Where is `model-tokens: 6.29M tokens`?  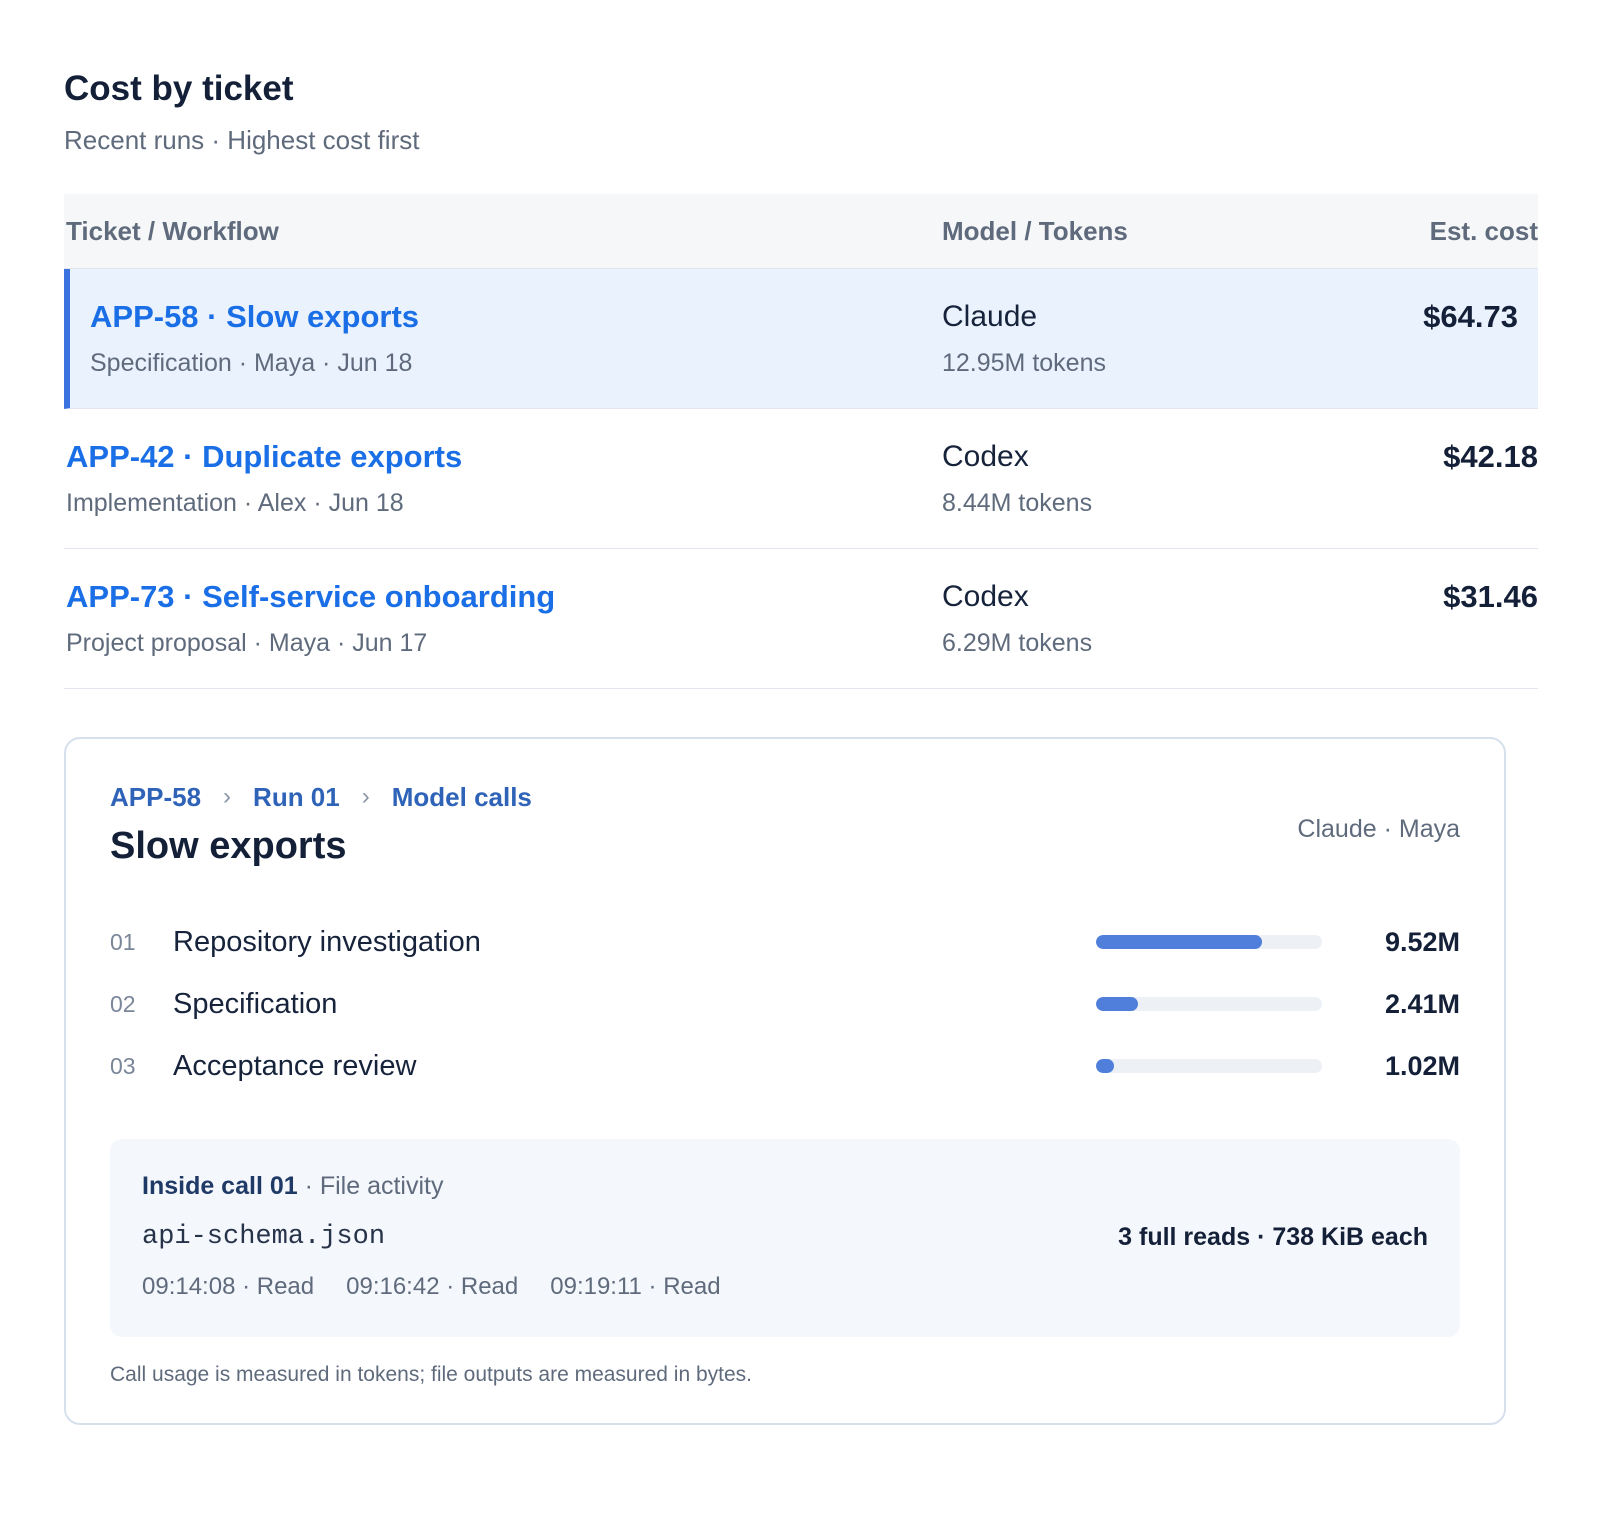 model-tokens: 6.29M tokens is located at coordinates (1017, 643).